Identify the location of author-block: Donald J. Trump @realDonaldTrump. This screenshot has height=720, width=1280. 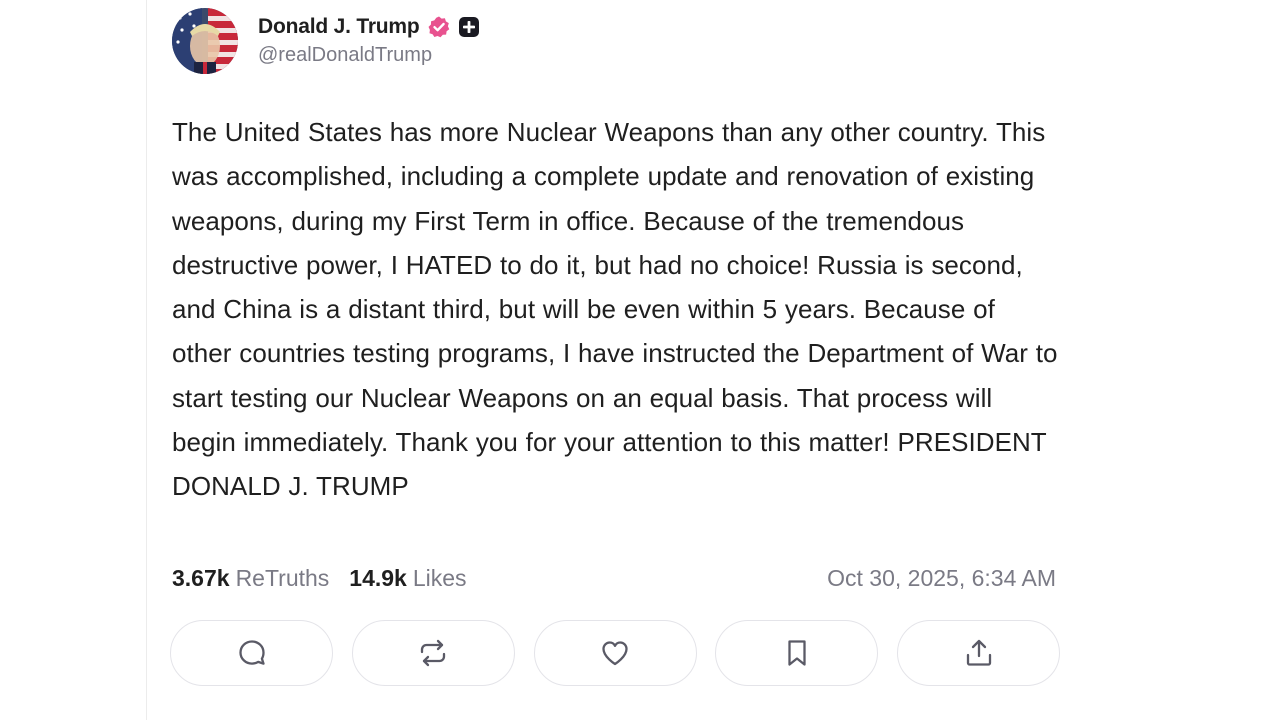
(369, 37).